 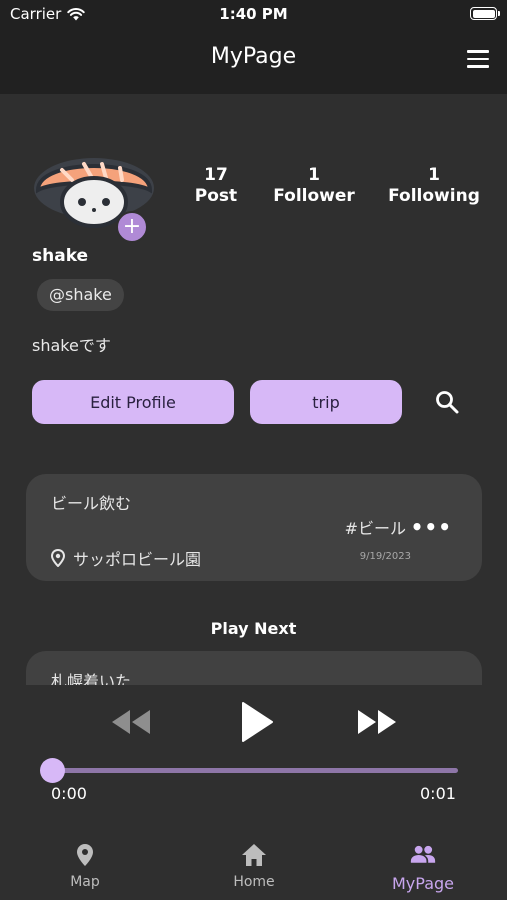 What do you see at coordinates (434, 196) in the screenshot?
I see `stat-label: Following` at bounding box center [434, 196].